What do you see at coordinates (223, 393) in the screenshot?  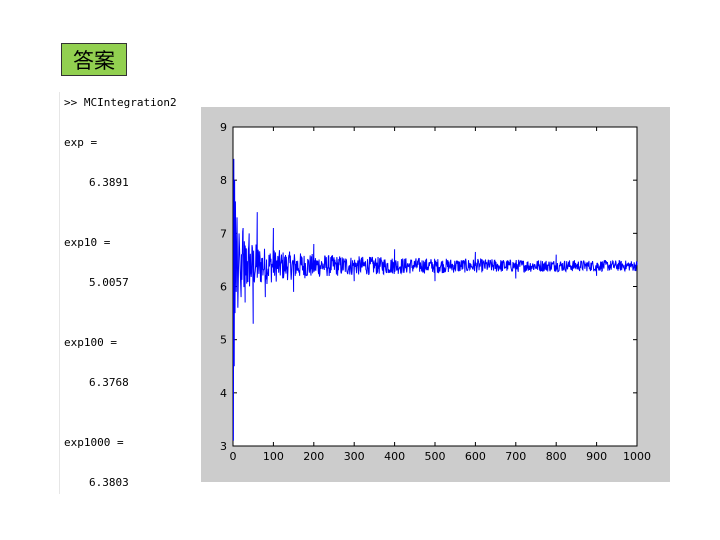 I see `y-tick-label: 4` at bounding box center [223, 393].